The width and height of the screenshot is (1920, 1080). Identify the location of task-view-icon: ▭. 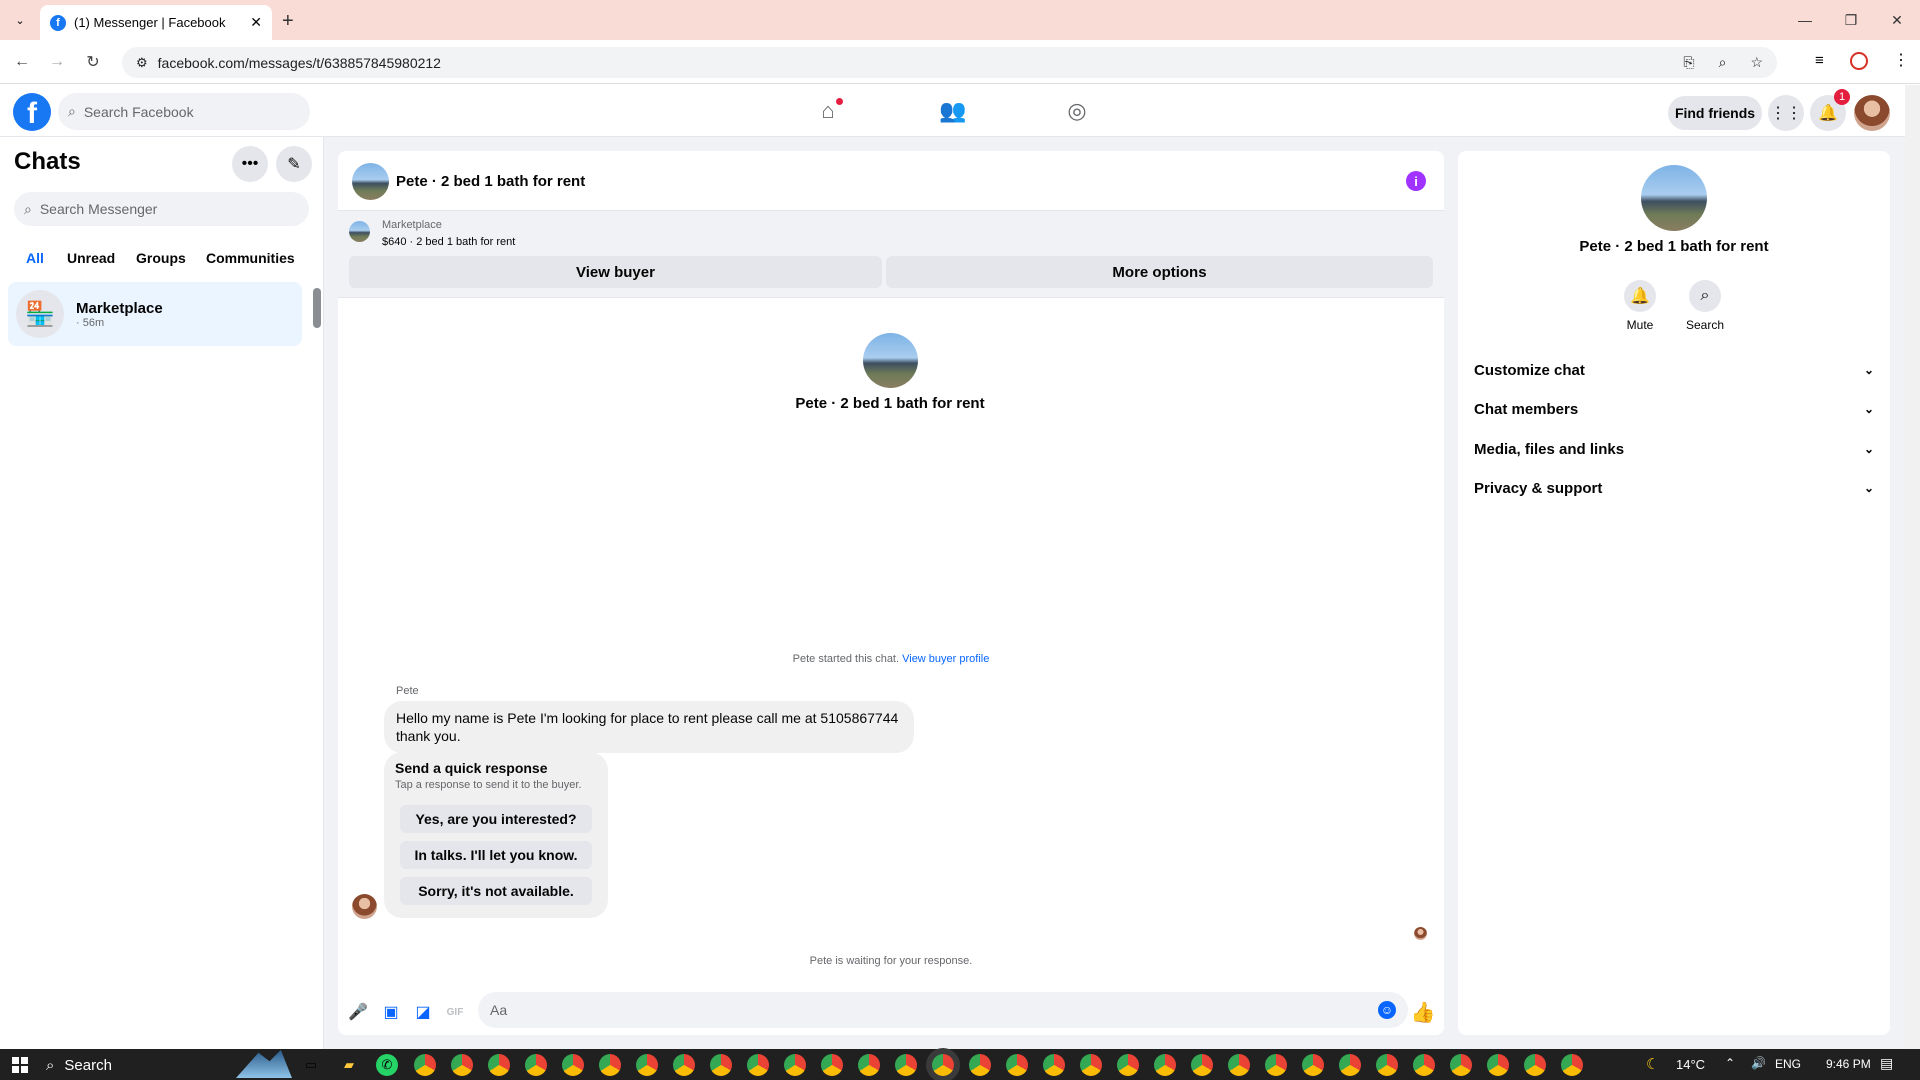
(311, 1065).